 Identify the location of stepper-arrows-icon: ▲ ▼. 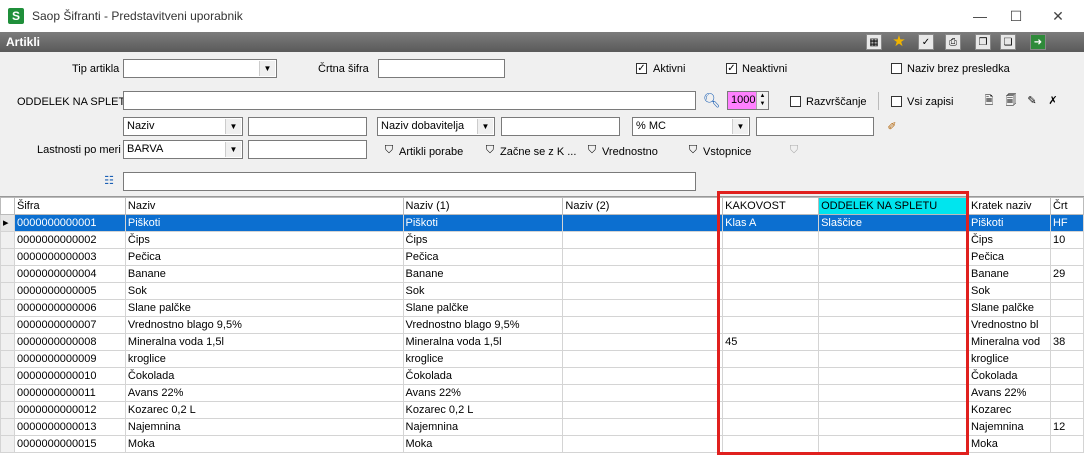
(762, 100).